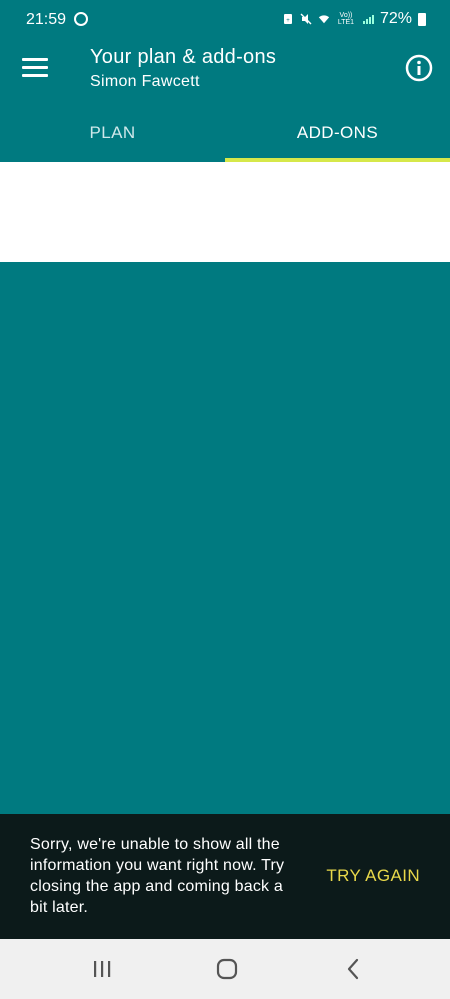  I want to click on page-title: Your plan & add-ons, so click(183, 57).